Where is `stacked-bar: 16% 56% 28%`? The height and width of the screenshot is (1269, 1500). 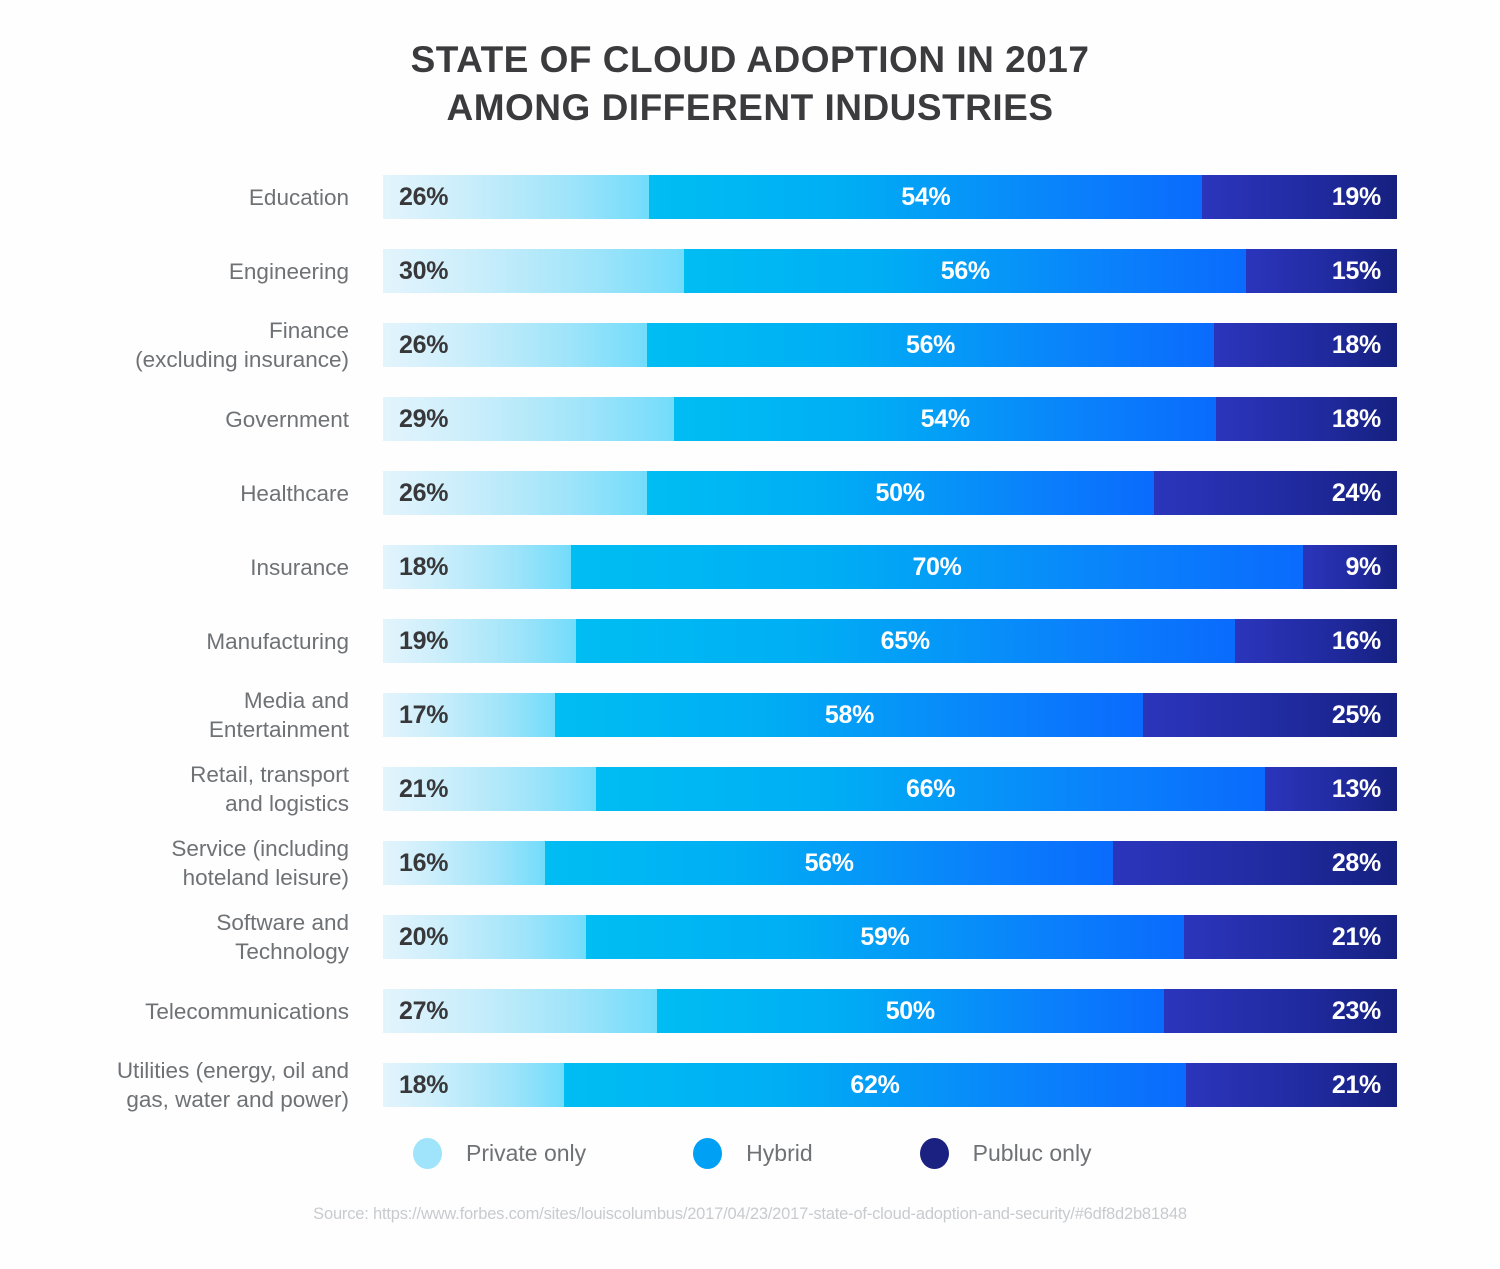 stacked-bar: 16% 56% 28% is located at coordinates (890, 863).